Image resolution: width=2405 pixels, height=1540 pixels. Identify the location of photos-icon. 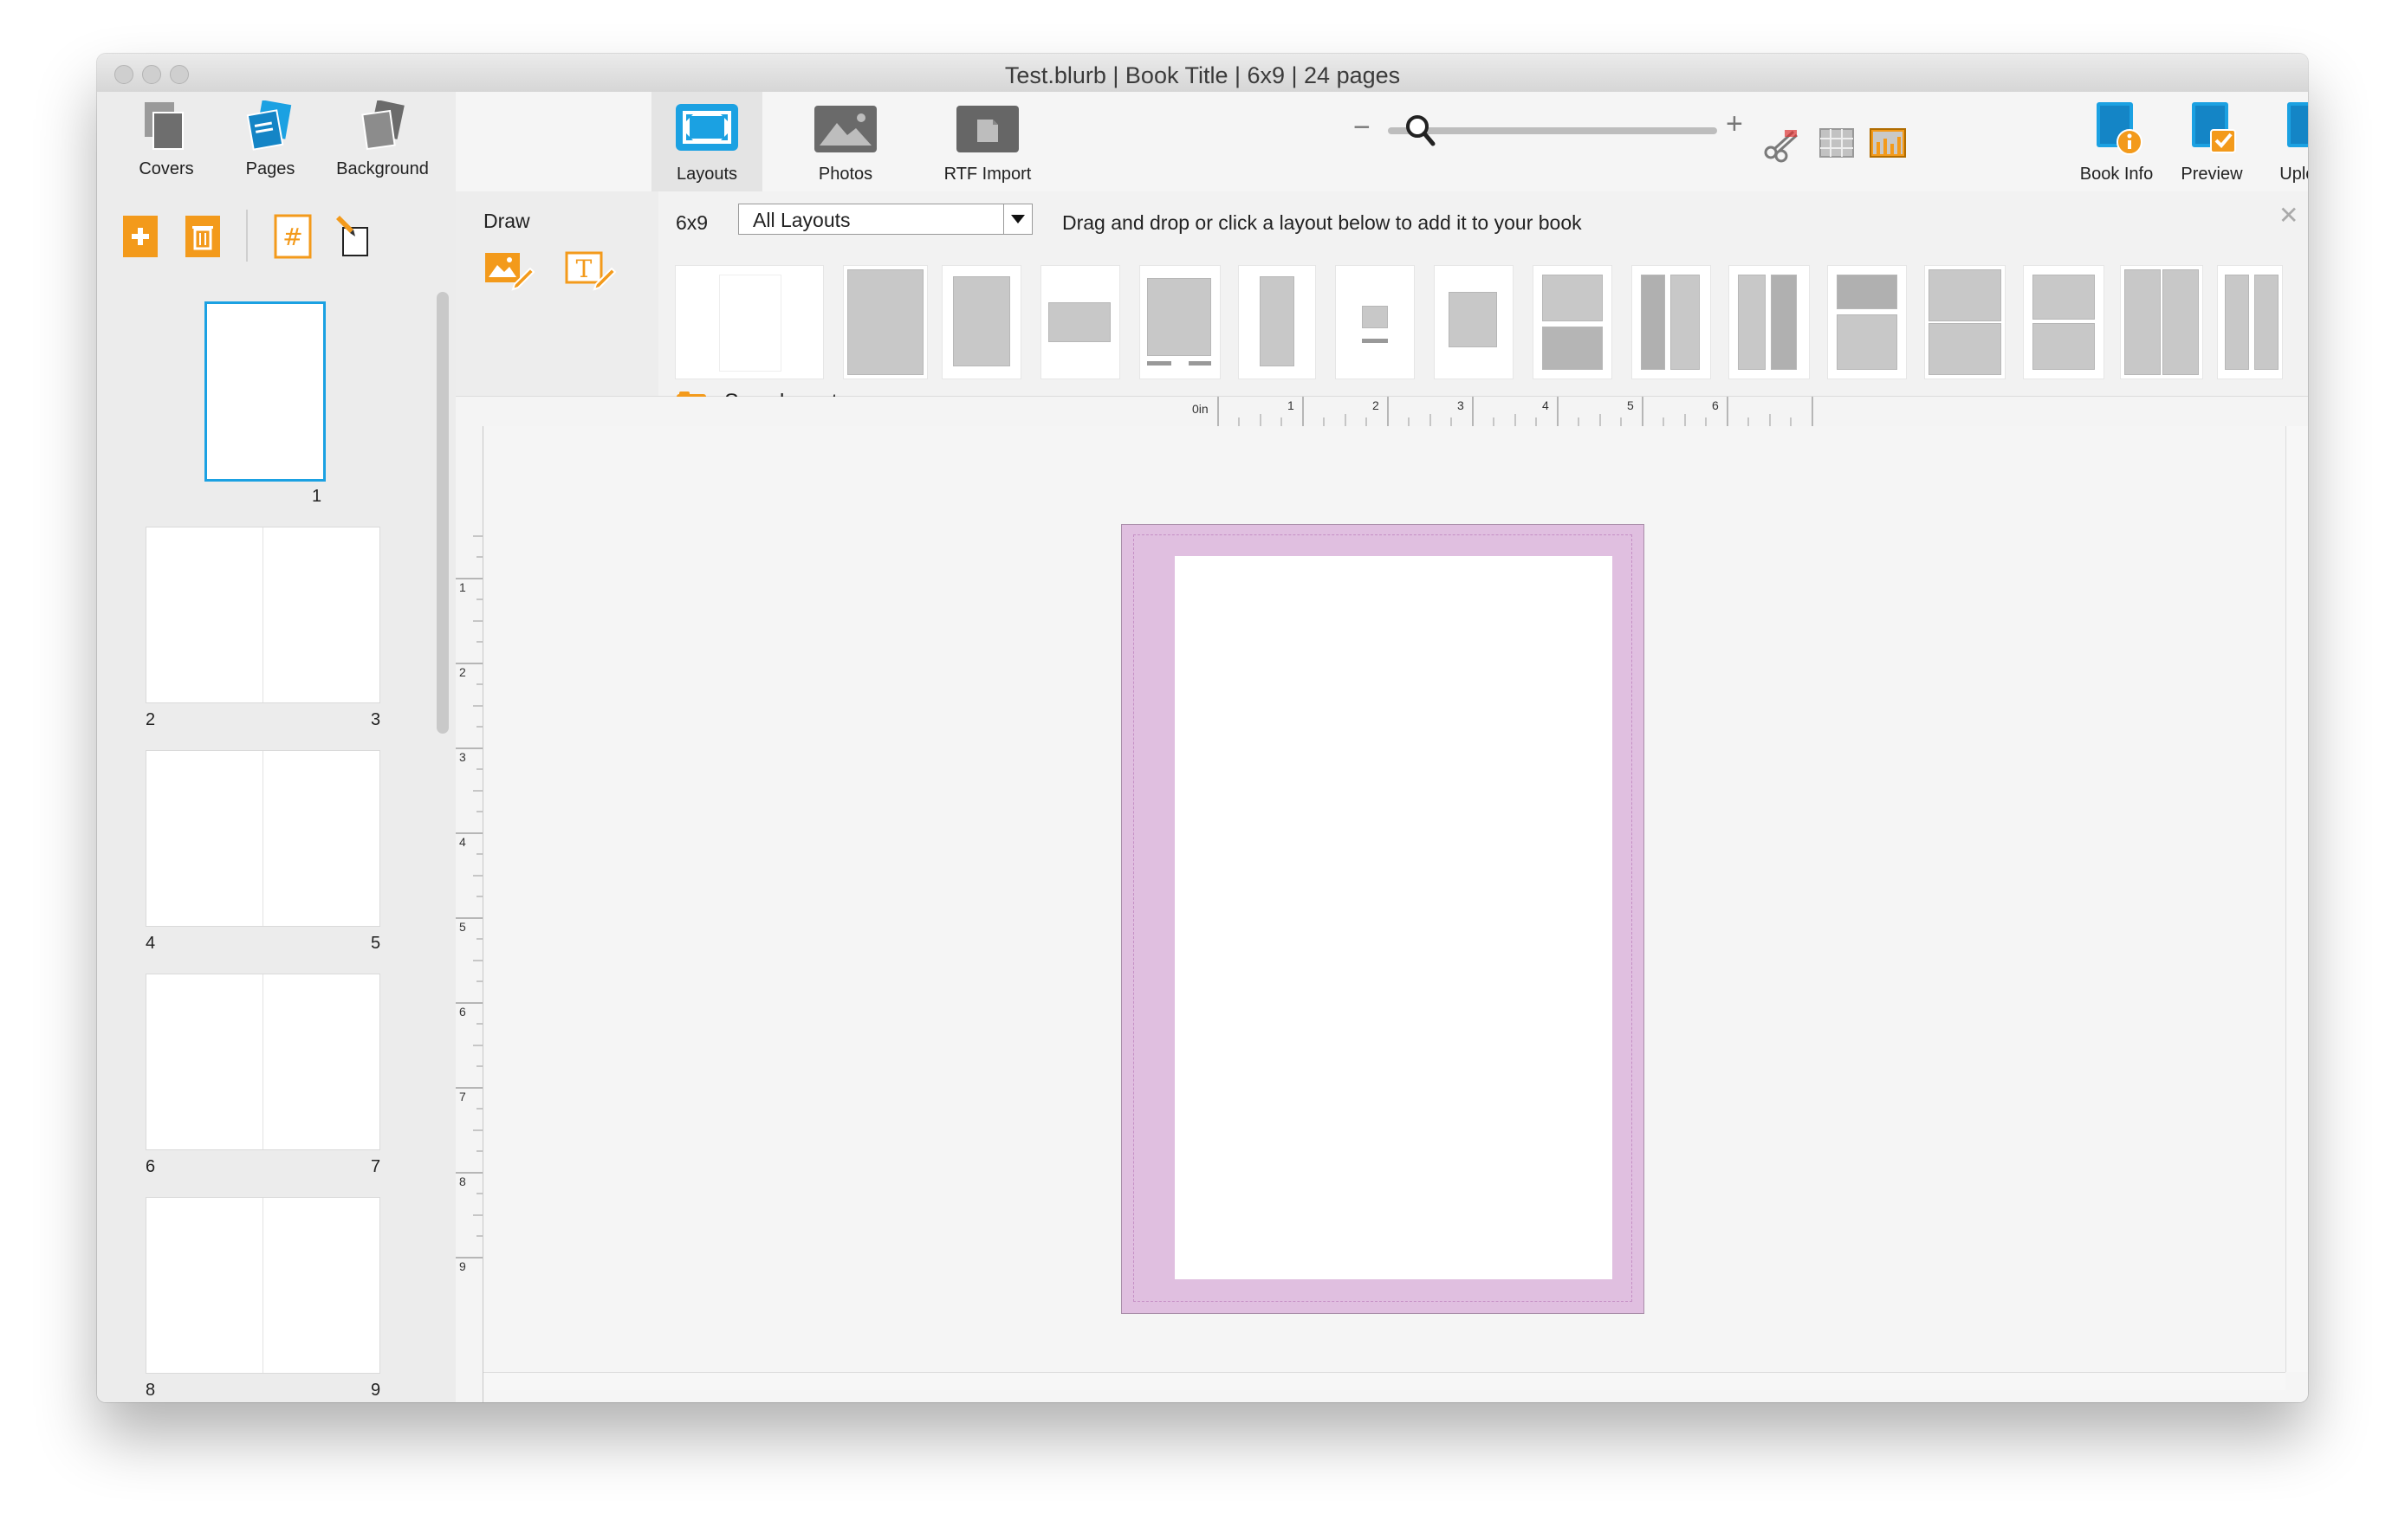
(845, 131).